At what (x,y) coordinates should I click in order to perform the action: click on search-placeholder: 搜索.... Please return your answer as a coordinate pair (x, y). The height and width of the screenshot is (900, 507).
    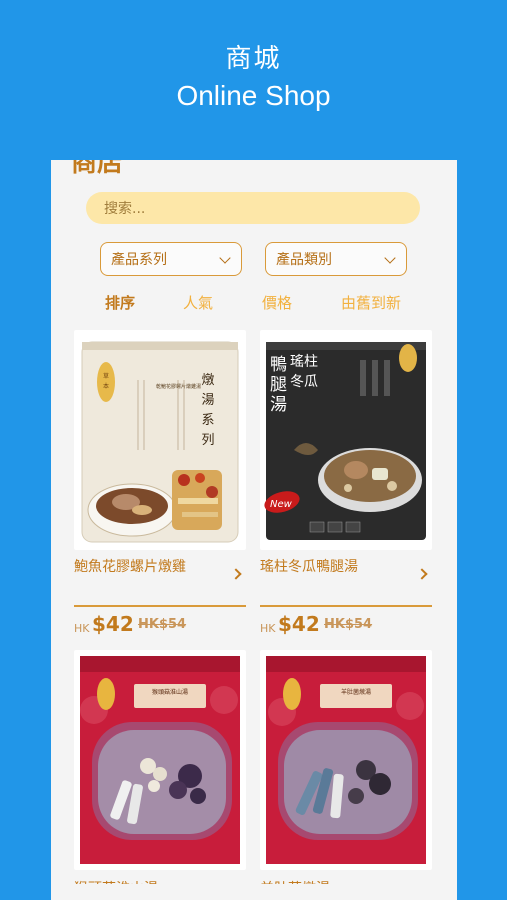
    Looking at the image, I should click on (125, 209).